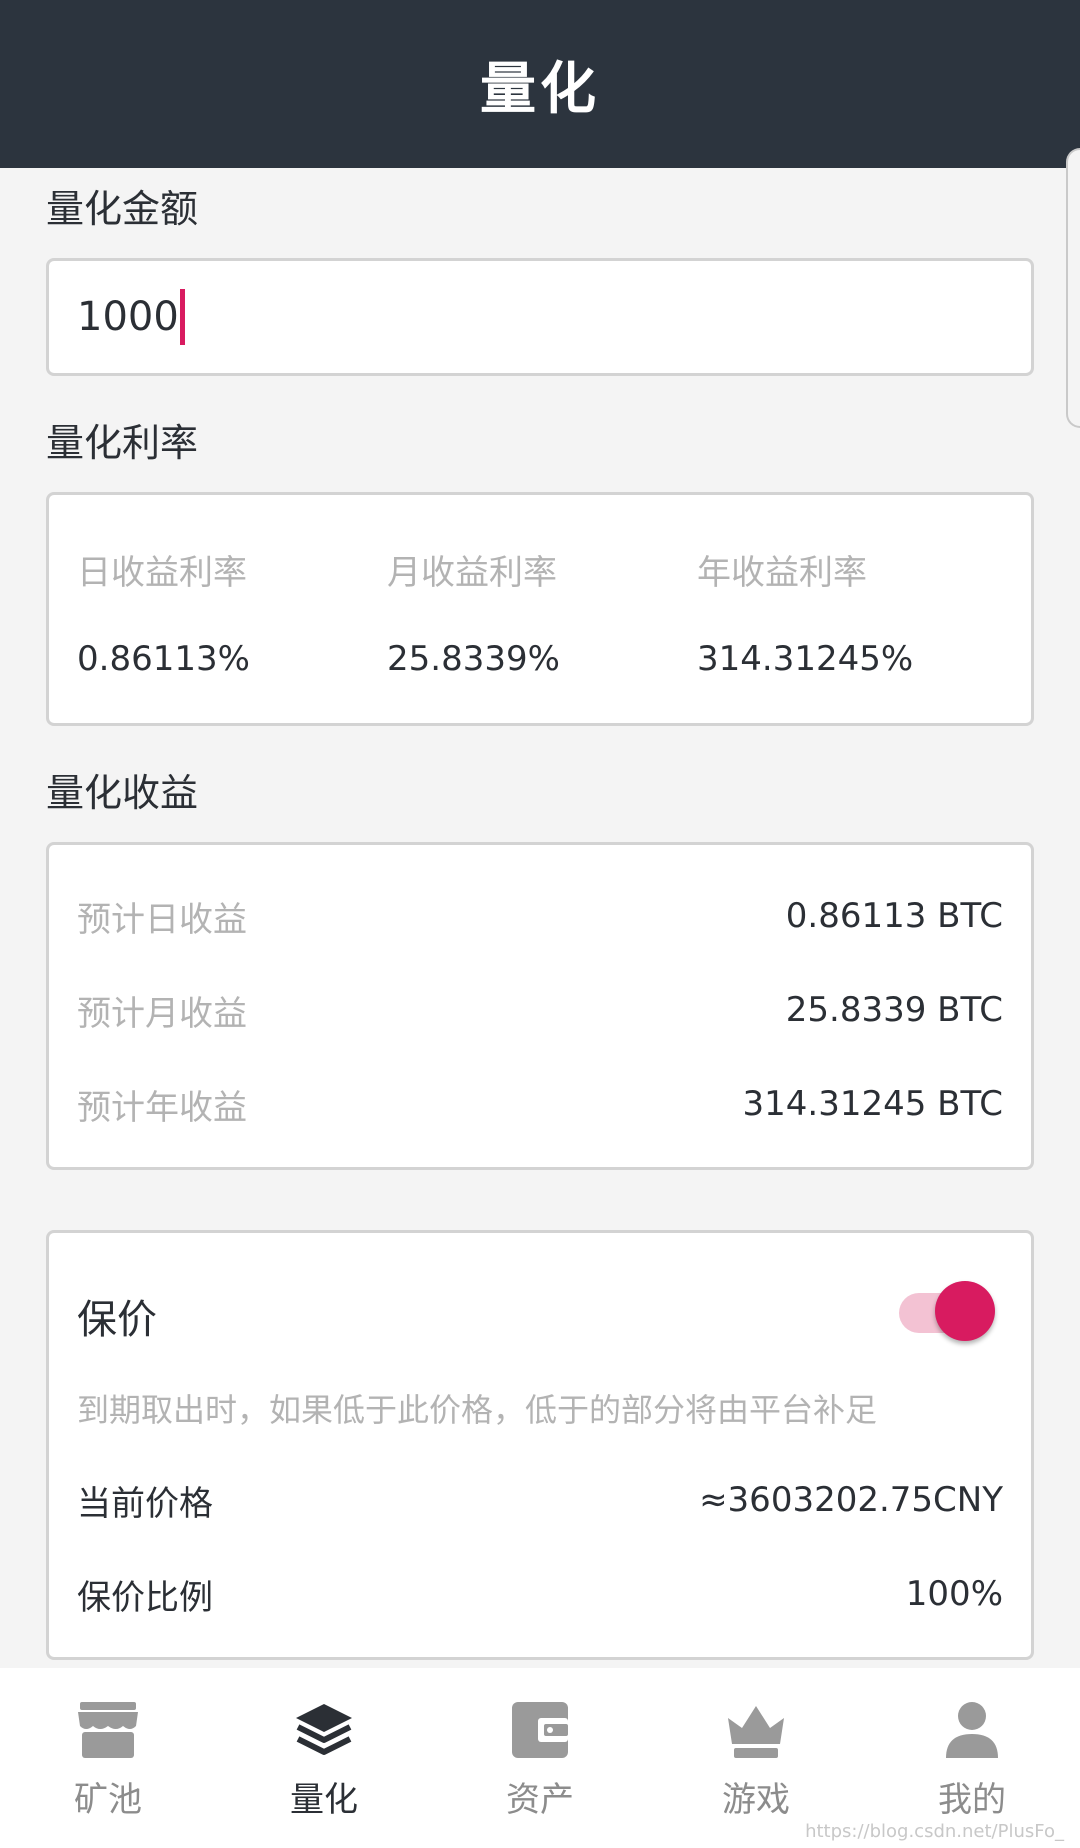 This screenshot has width=1080, height=1848. I want to click on rates-section-label: 量化利率, so click(122, 443).